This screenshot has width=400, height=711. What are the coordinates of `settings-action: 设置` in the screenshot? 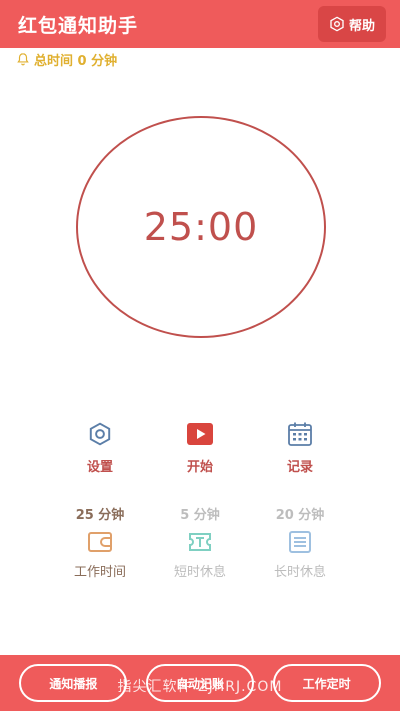 It's located at (100, 447).